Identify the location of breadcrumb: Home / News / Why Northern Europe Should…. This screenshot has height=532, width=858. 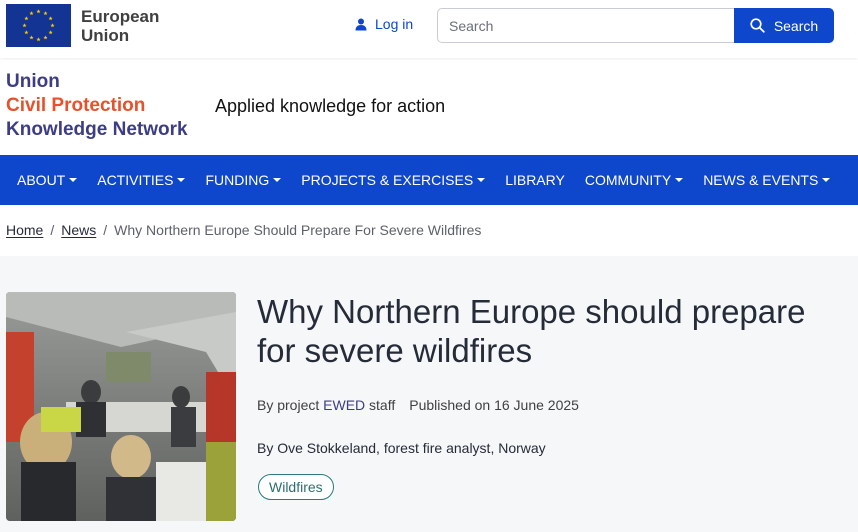
(243, 230).